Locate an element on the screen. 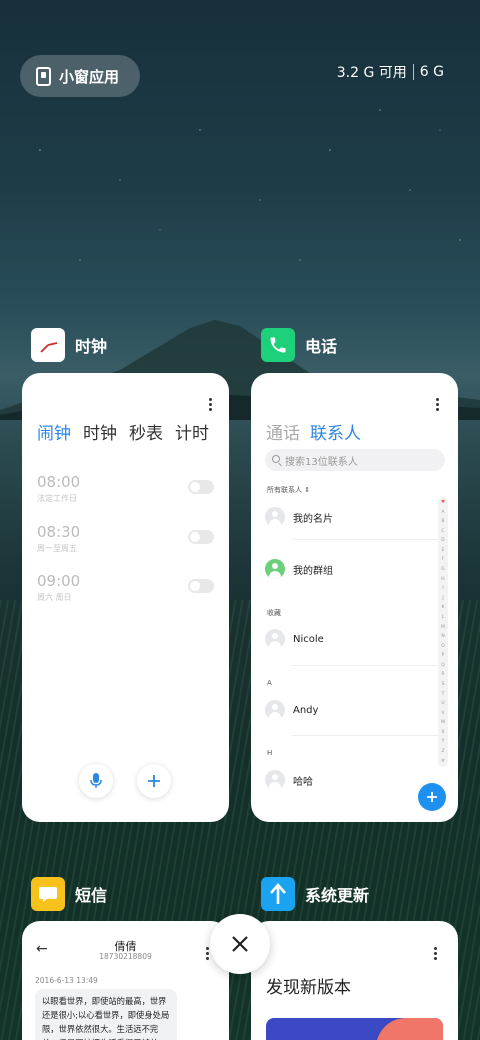 Image resolution: width=480 pixels, height=1040 pixels. contact-row: Nicole is located at coordinates (294, 639).